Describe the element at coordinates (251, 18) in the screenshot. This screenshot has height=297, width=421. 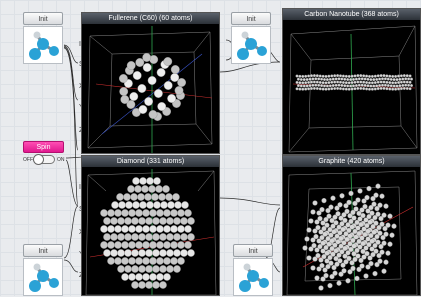
I see `init-button-nanotube: Init` at that location.